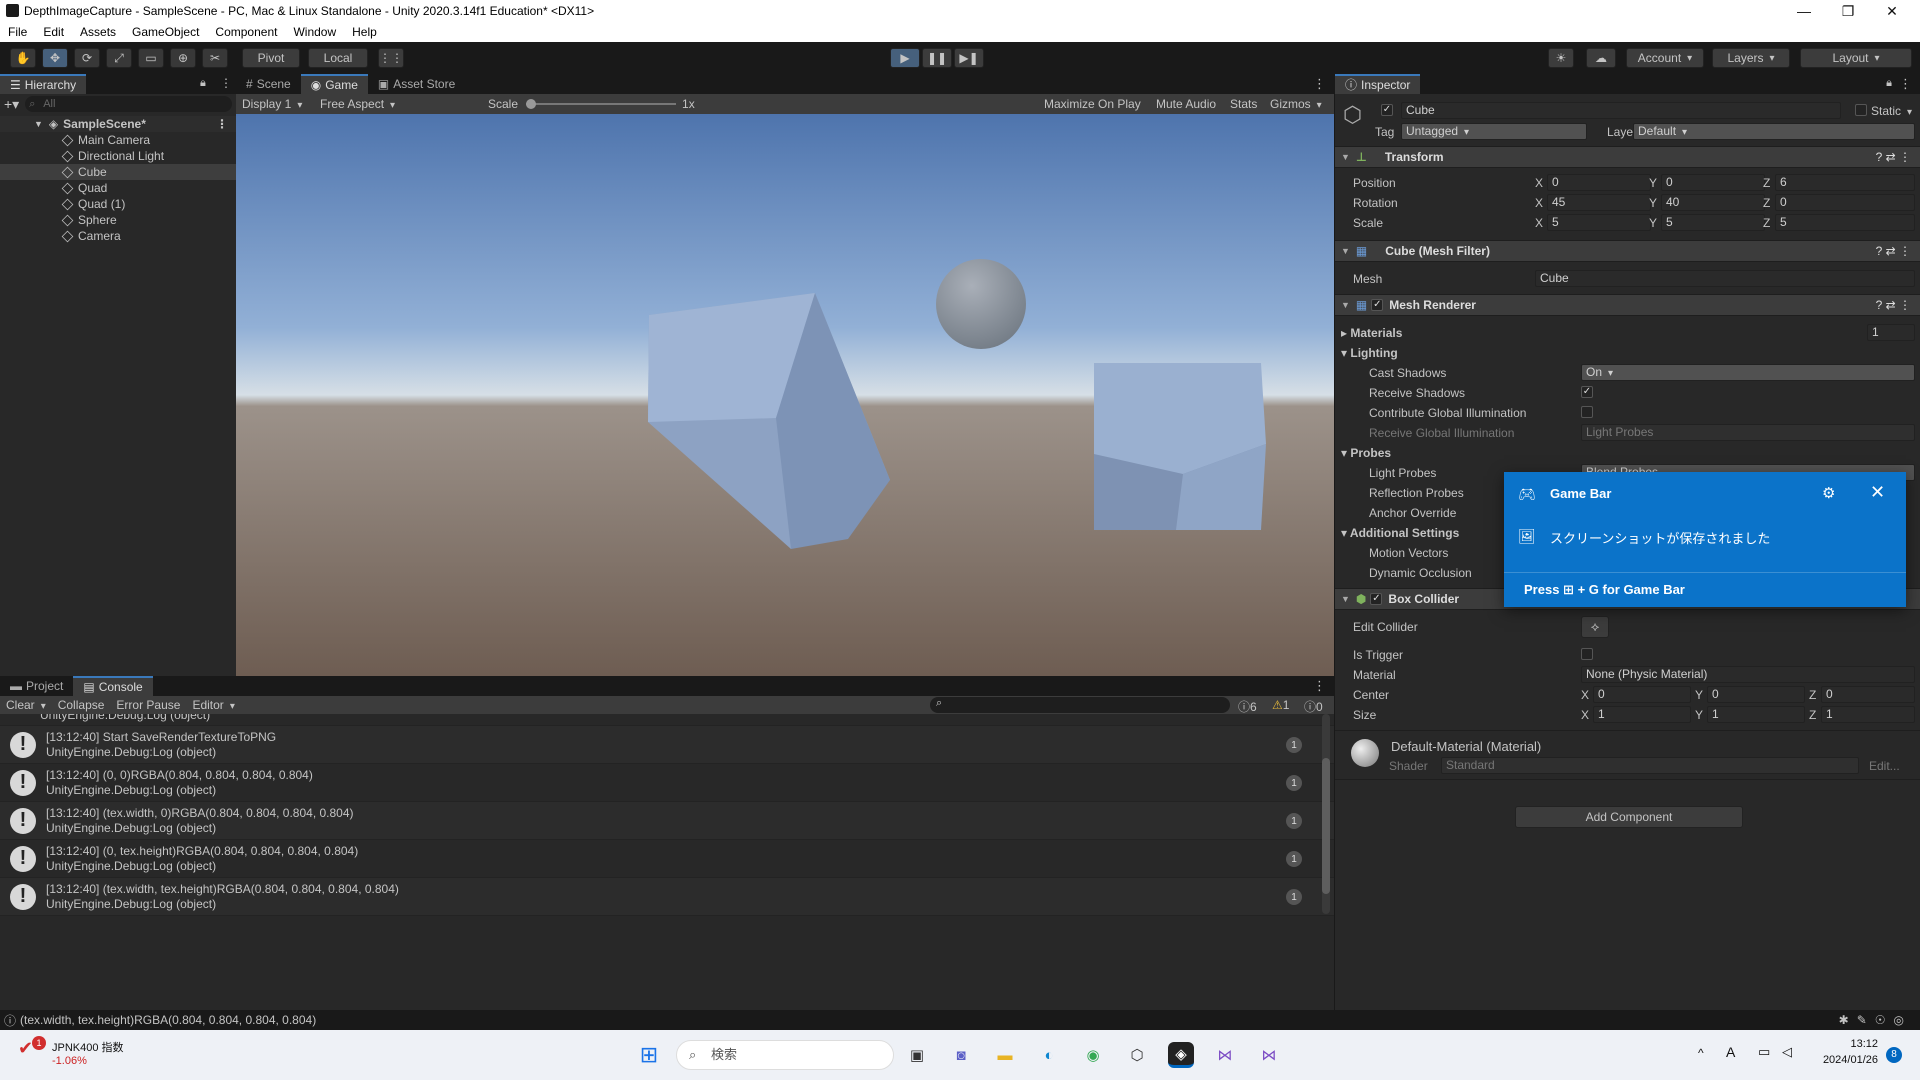  Describe the element at coordinates (1587, 412) in the screenshot. I see `contribute-gi-checkbox` at that location.